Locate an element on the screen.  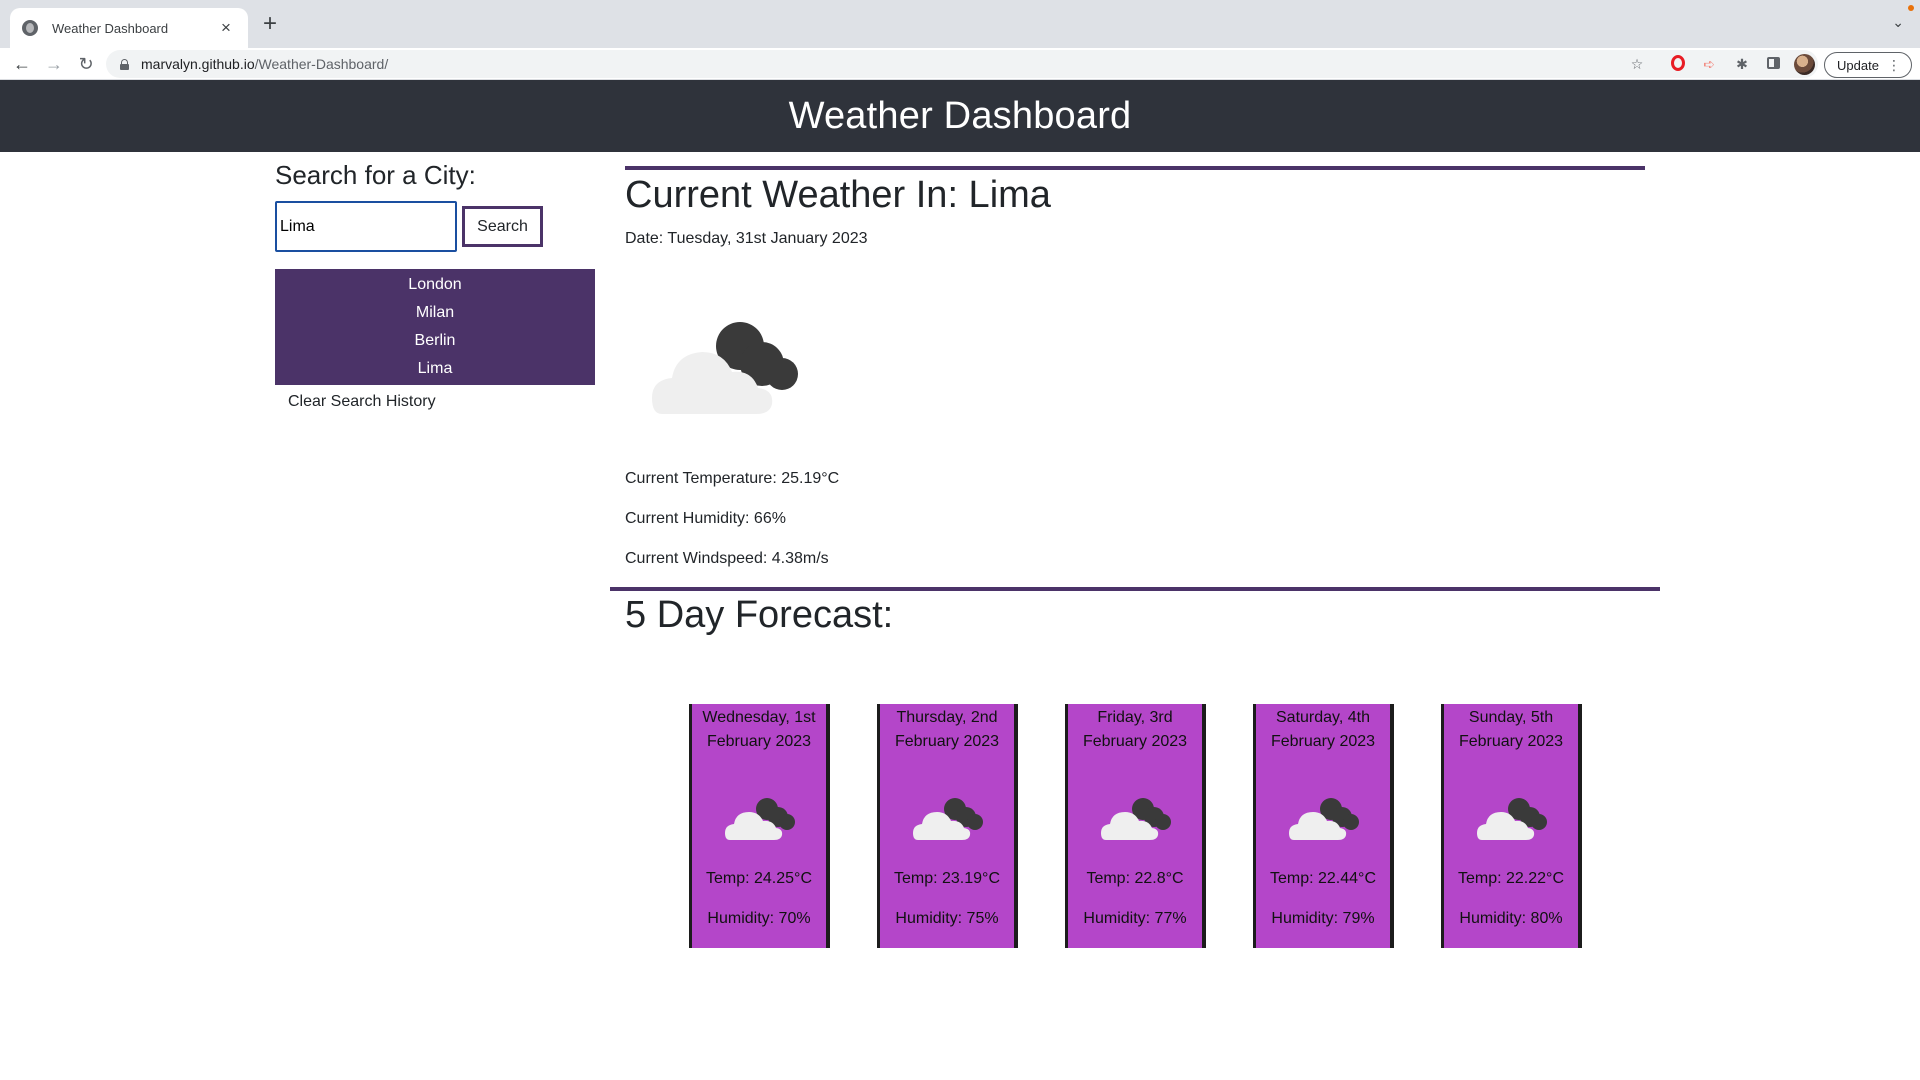
forecast-date: Sunday, 5th February 2023 is located at coordinates (1511, 729).